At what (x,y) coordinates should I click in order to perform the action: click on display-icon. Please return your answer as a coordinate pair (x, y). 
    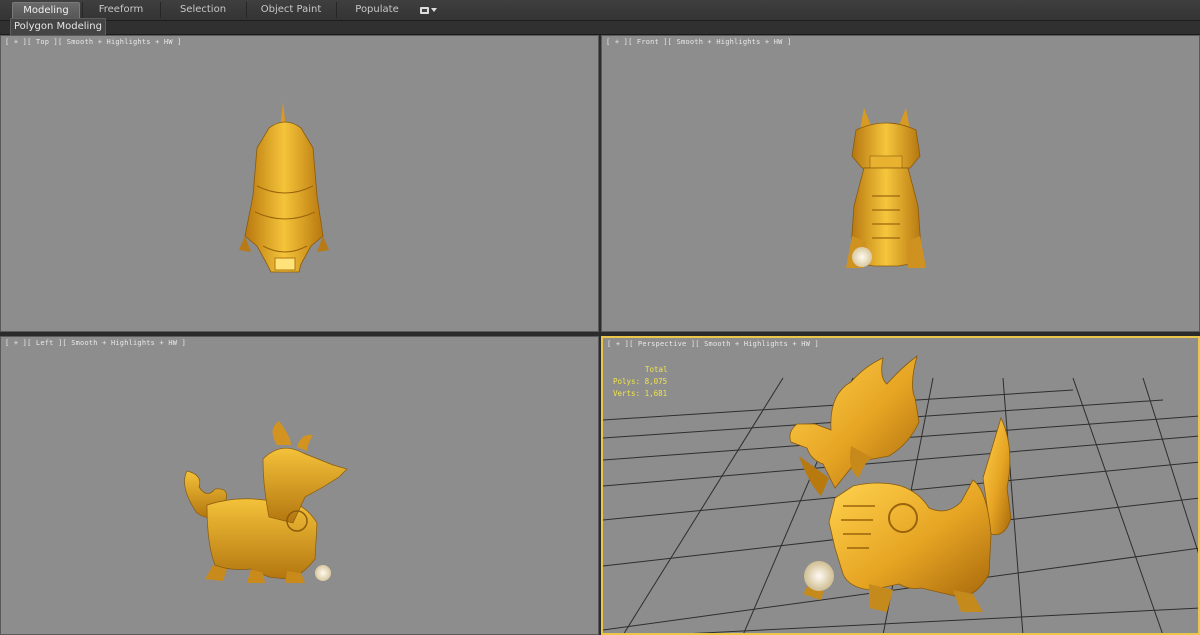
    Looking at the image, I should click on (424, 10).